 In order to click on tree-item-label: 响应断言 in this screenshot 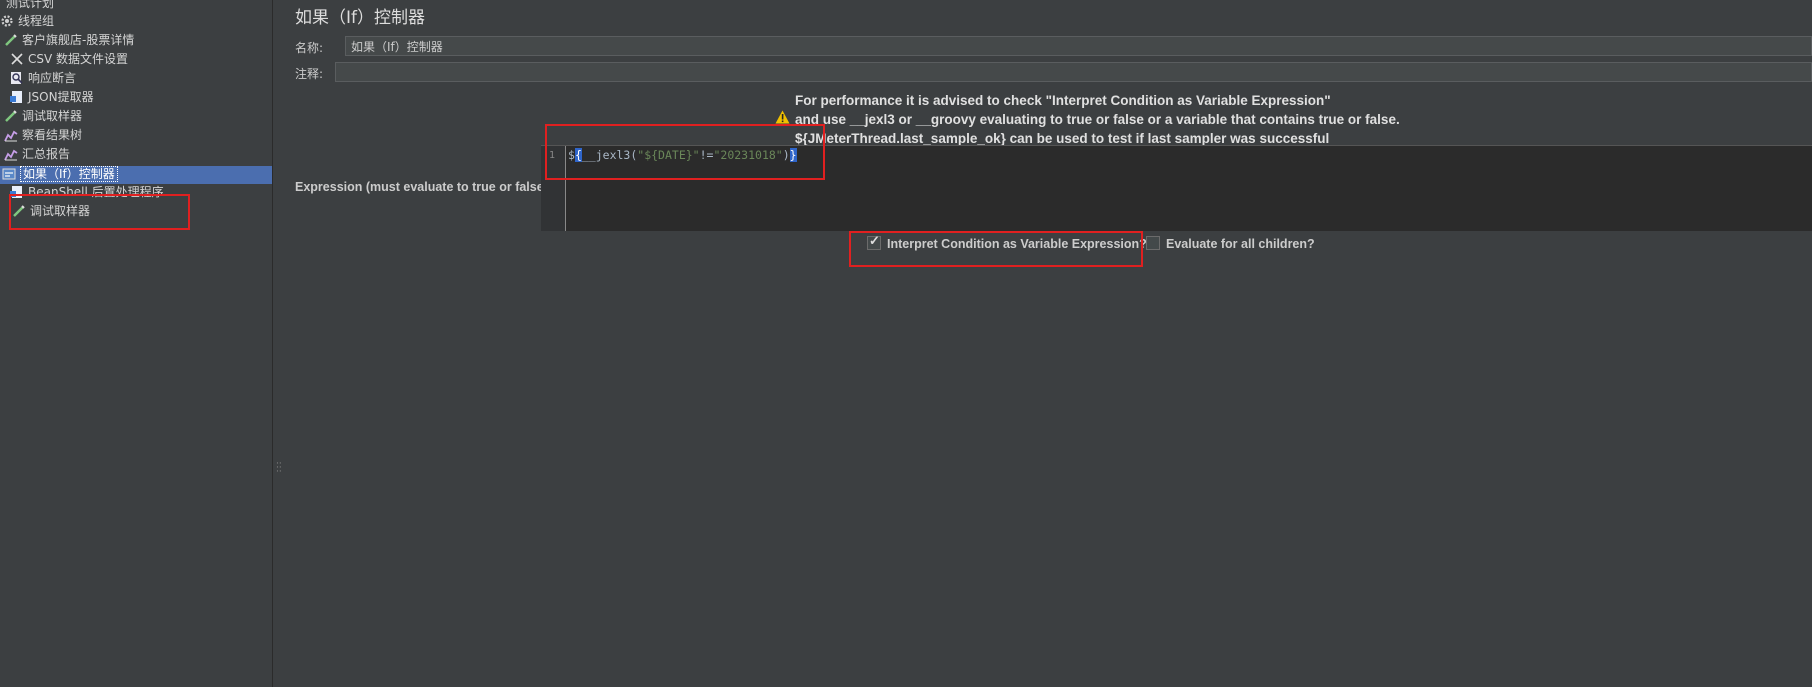, I will do `click(52, 78)`.